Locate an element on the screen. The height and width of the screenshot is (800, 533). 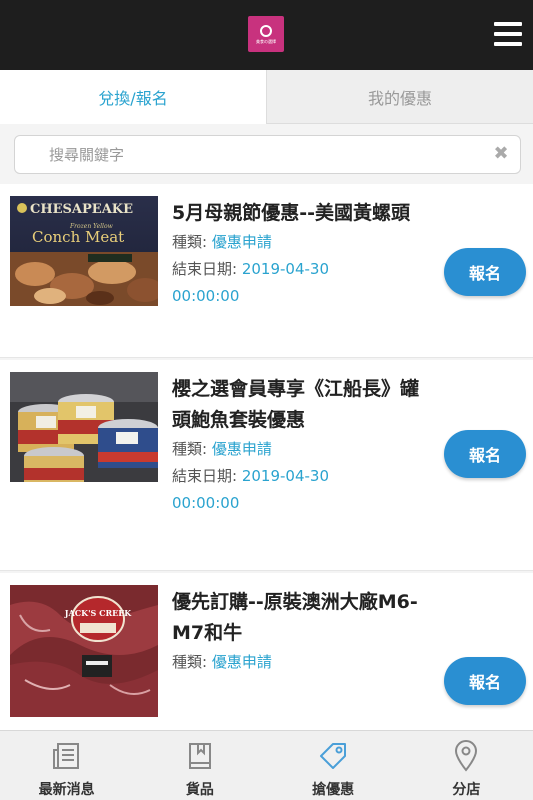
brand-logo: 美食の選擇 is located at coordinates (266, 34).